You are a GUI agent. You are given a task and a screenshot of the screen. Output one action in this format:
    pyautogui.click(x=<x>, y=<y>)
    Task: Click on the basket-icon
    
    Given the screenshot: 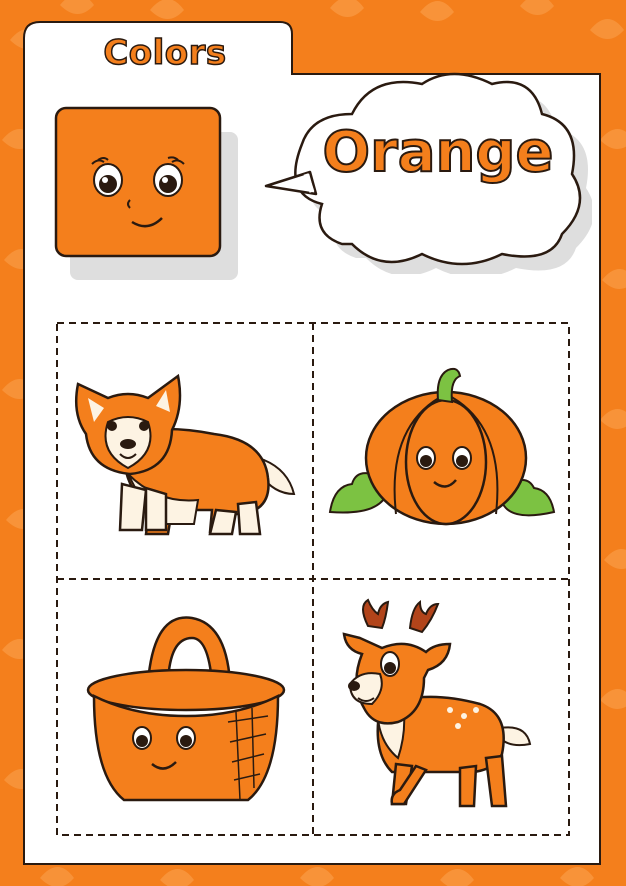 What is the action you would take?
    pyautogui.click(x=186, y=709)
    